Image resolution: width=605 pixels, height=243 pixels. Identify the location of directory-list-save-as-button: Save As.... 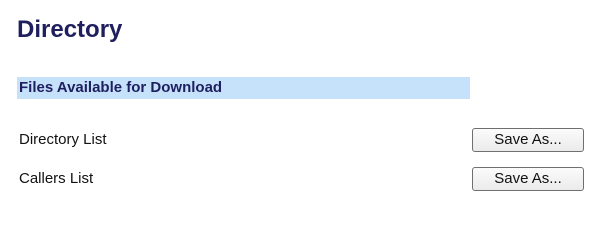
(528, 140).